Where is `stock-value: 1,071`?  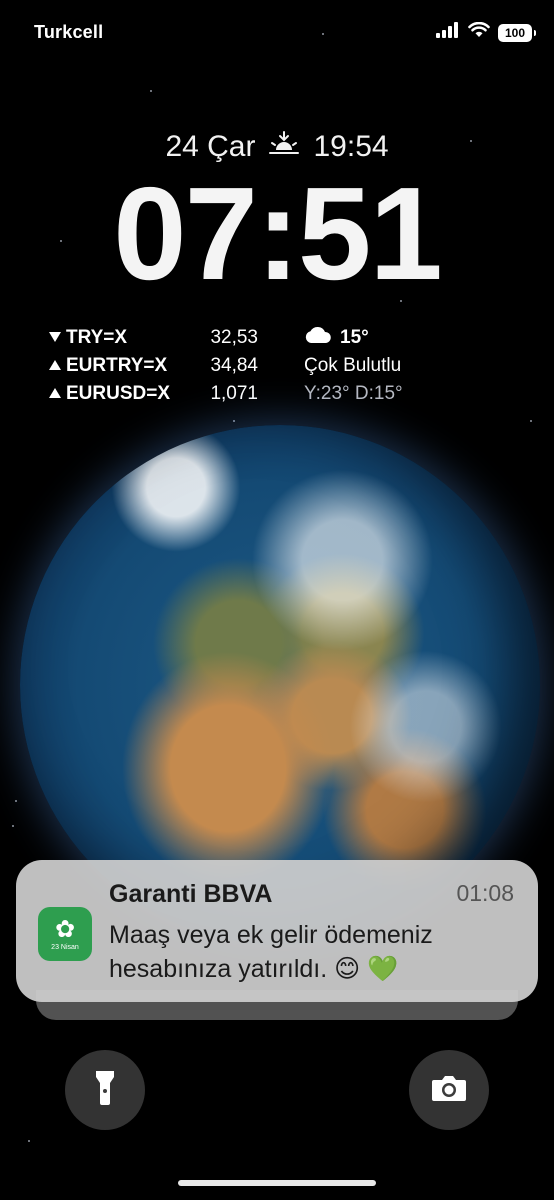
stock-value: 1,071 is located at coordinates (234, 393).